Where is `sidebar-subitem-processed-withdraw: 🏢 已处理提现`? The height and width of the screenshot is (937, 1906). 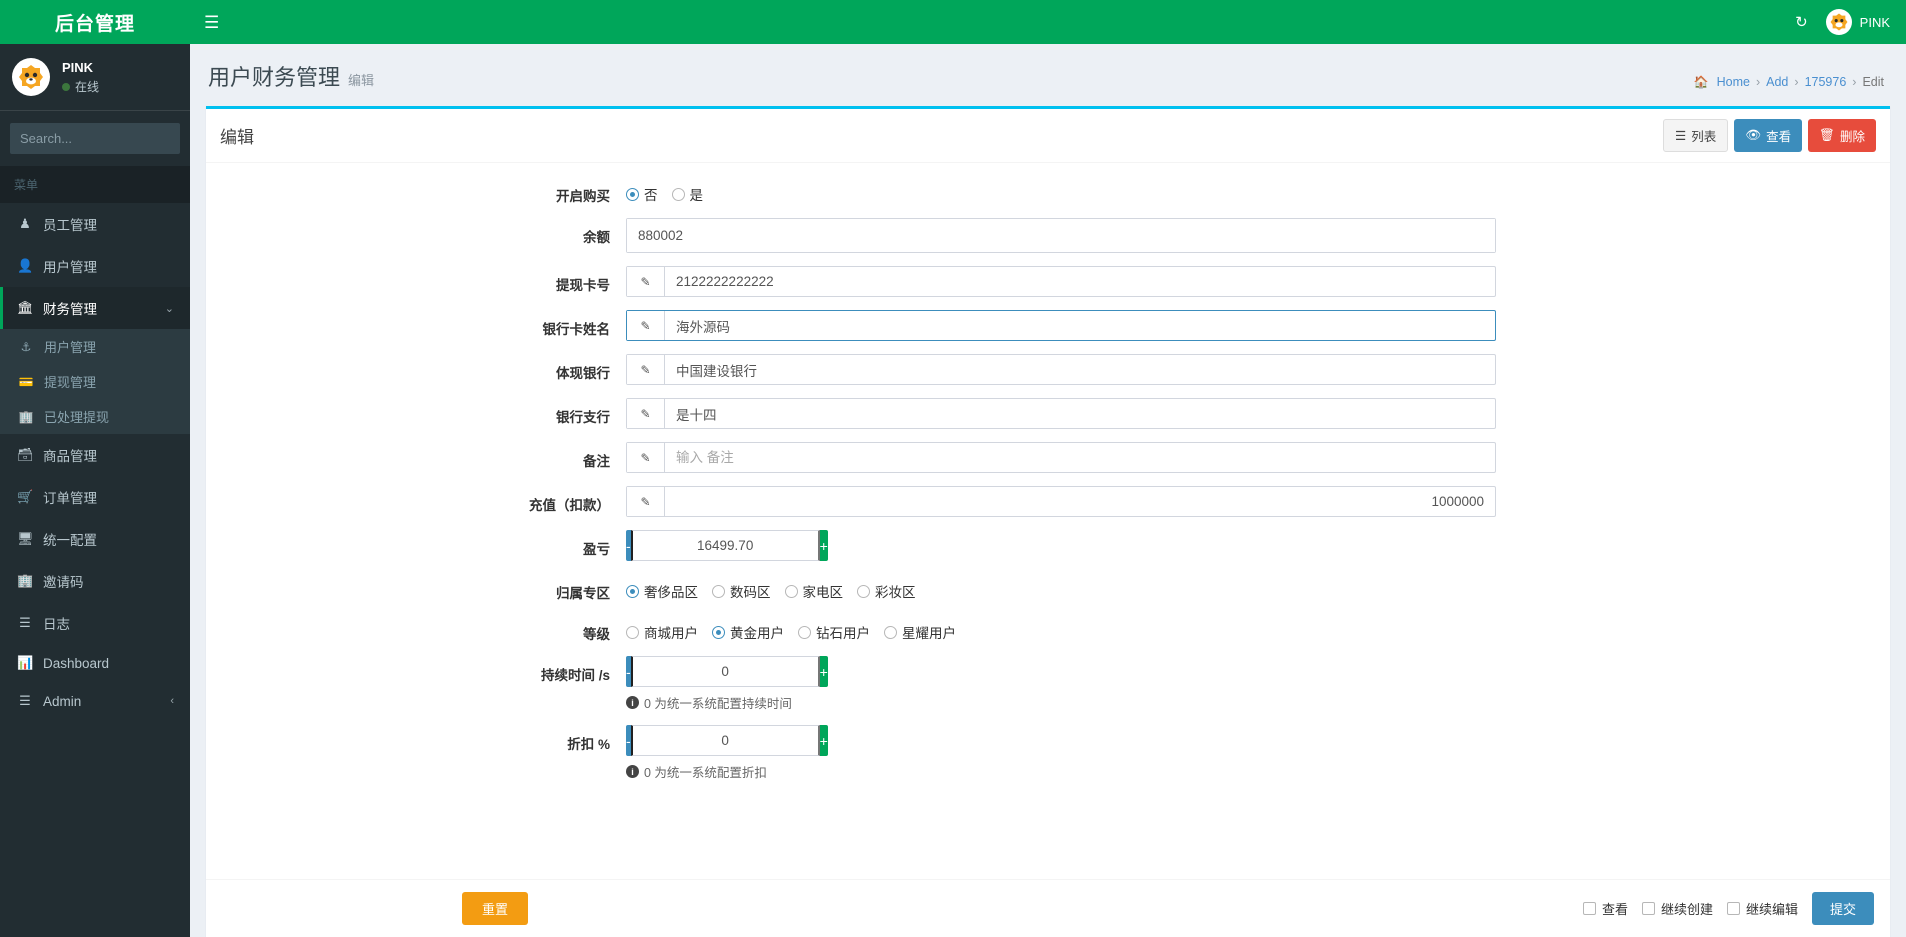 sidebar-subitem-processed-withdraw: 🏢 已处理提现 is located at coordinates (95, 416).